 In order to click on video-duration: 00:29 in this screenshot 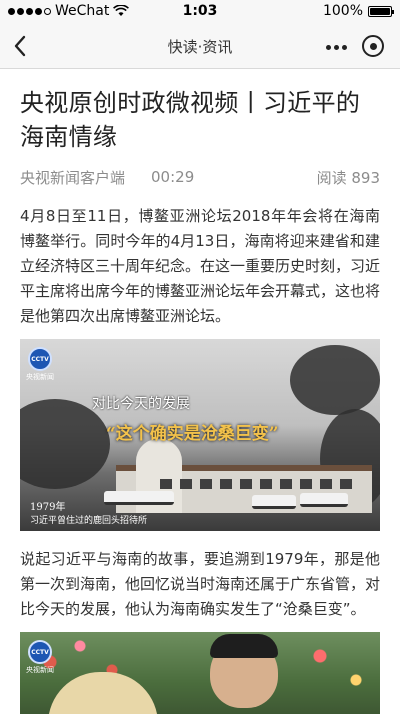, I will do `click(173, 177)`.